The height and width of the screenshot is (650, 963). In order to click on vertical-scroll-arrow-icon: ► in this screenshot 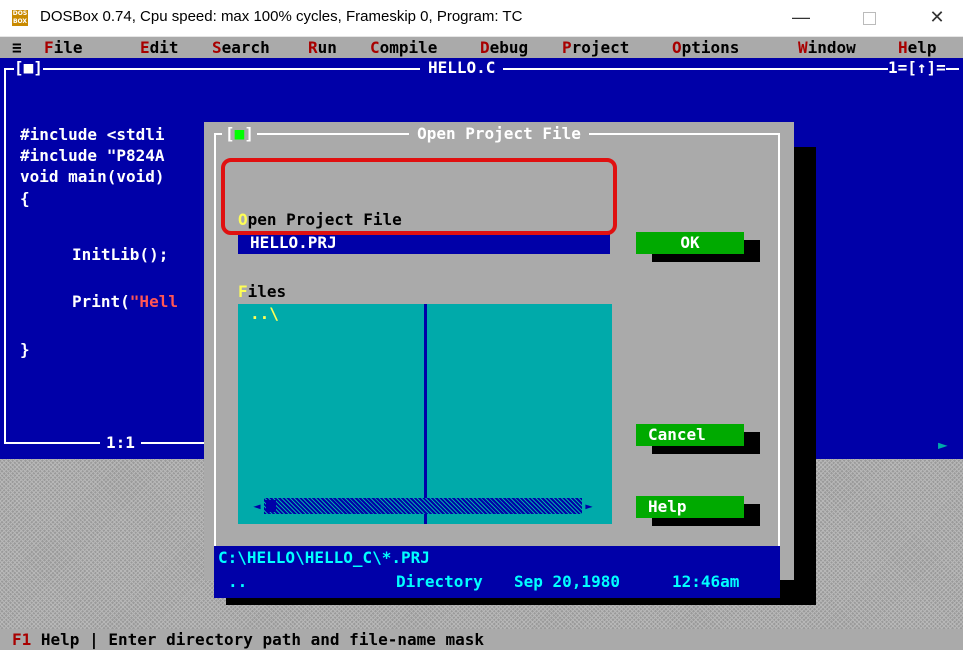, I will do `click(948, 444)`.